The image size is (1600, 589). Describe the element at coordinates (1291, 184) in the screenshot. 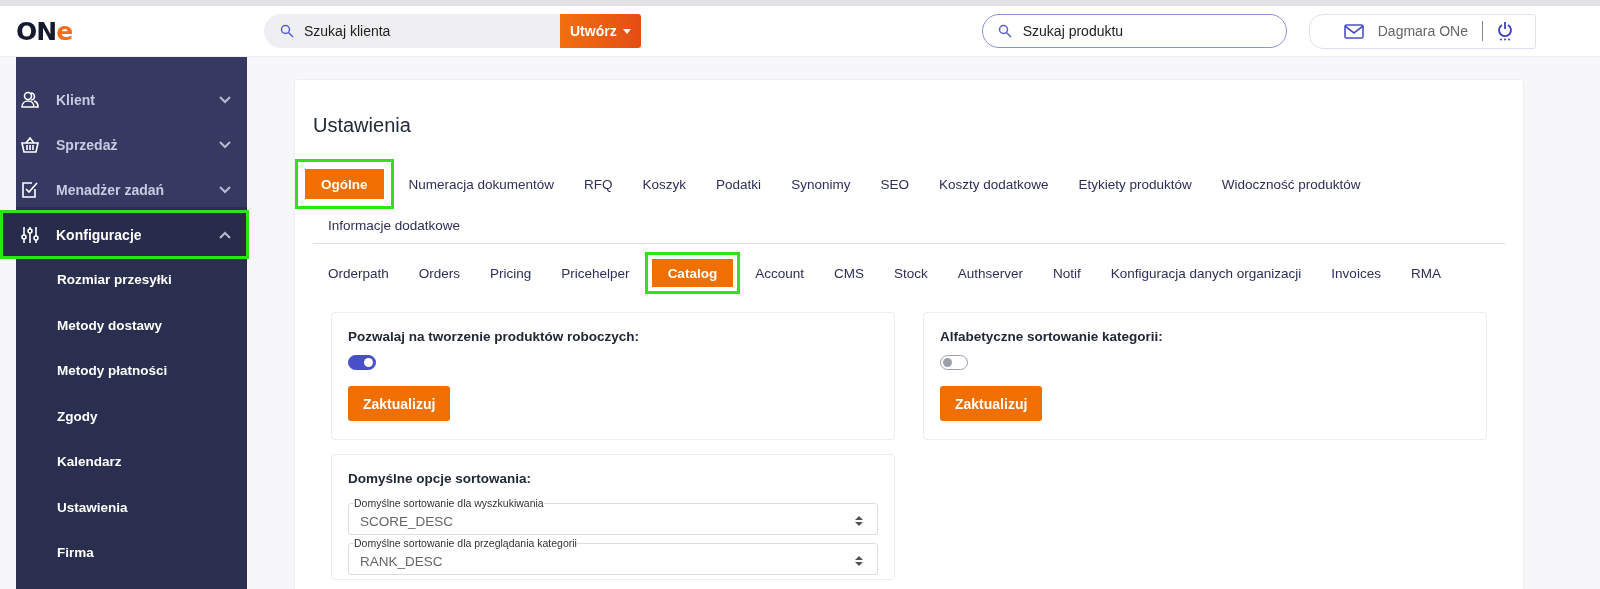

I see `tab: Widoczność produktów` at that location.